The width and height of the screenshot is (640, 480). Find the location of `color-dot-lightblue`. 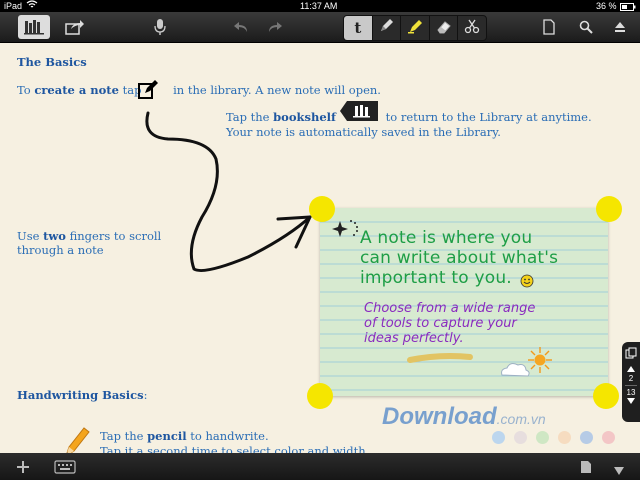

color-dot-lightblue is located at coordinates (586, 437).